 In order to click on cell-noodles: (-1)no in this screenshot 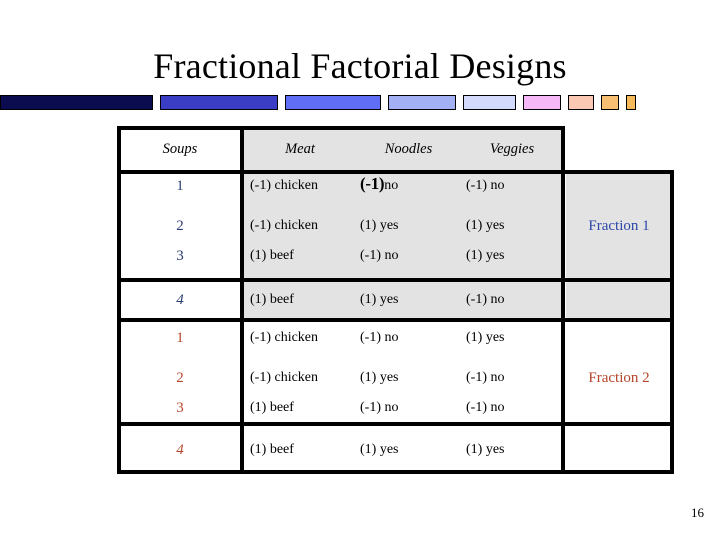, I will do `click(379, 184)`.